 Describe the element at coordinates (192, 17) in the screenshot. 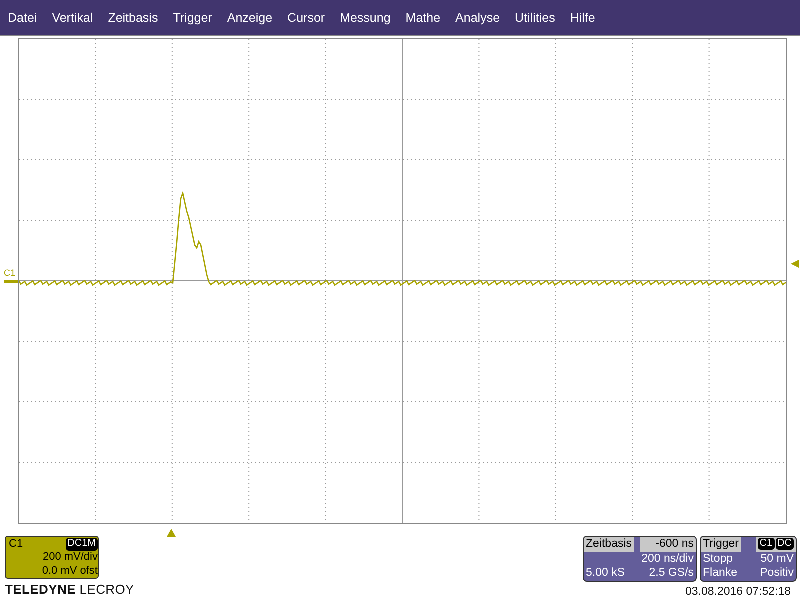

I see `menu-item: Trigger` at that location.